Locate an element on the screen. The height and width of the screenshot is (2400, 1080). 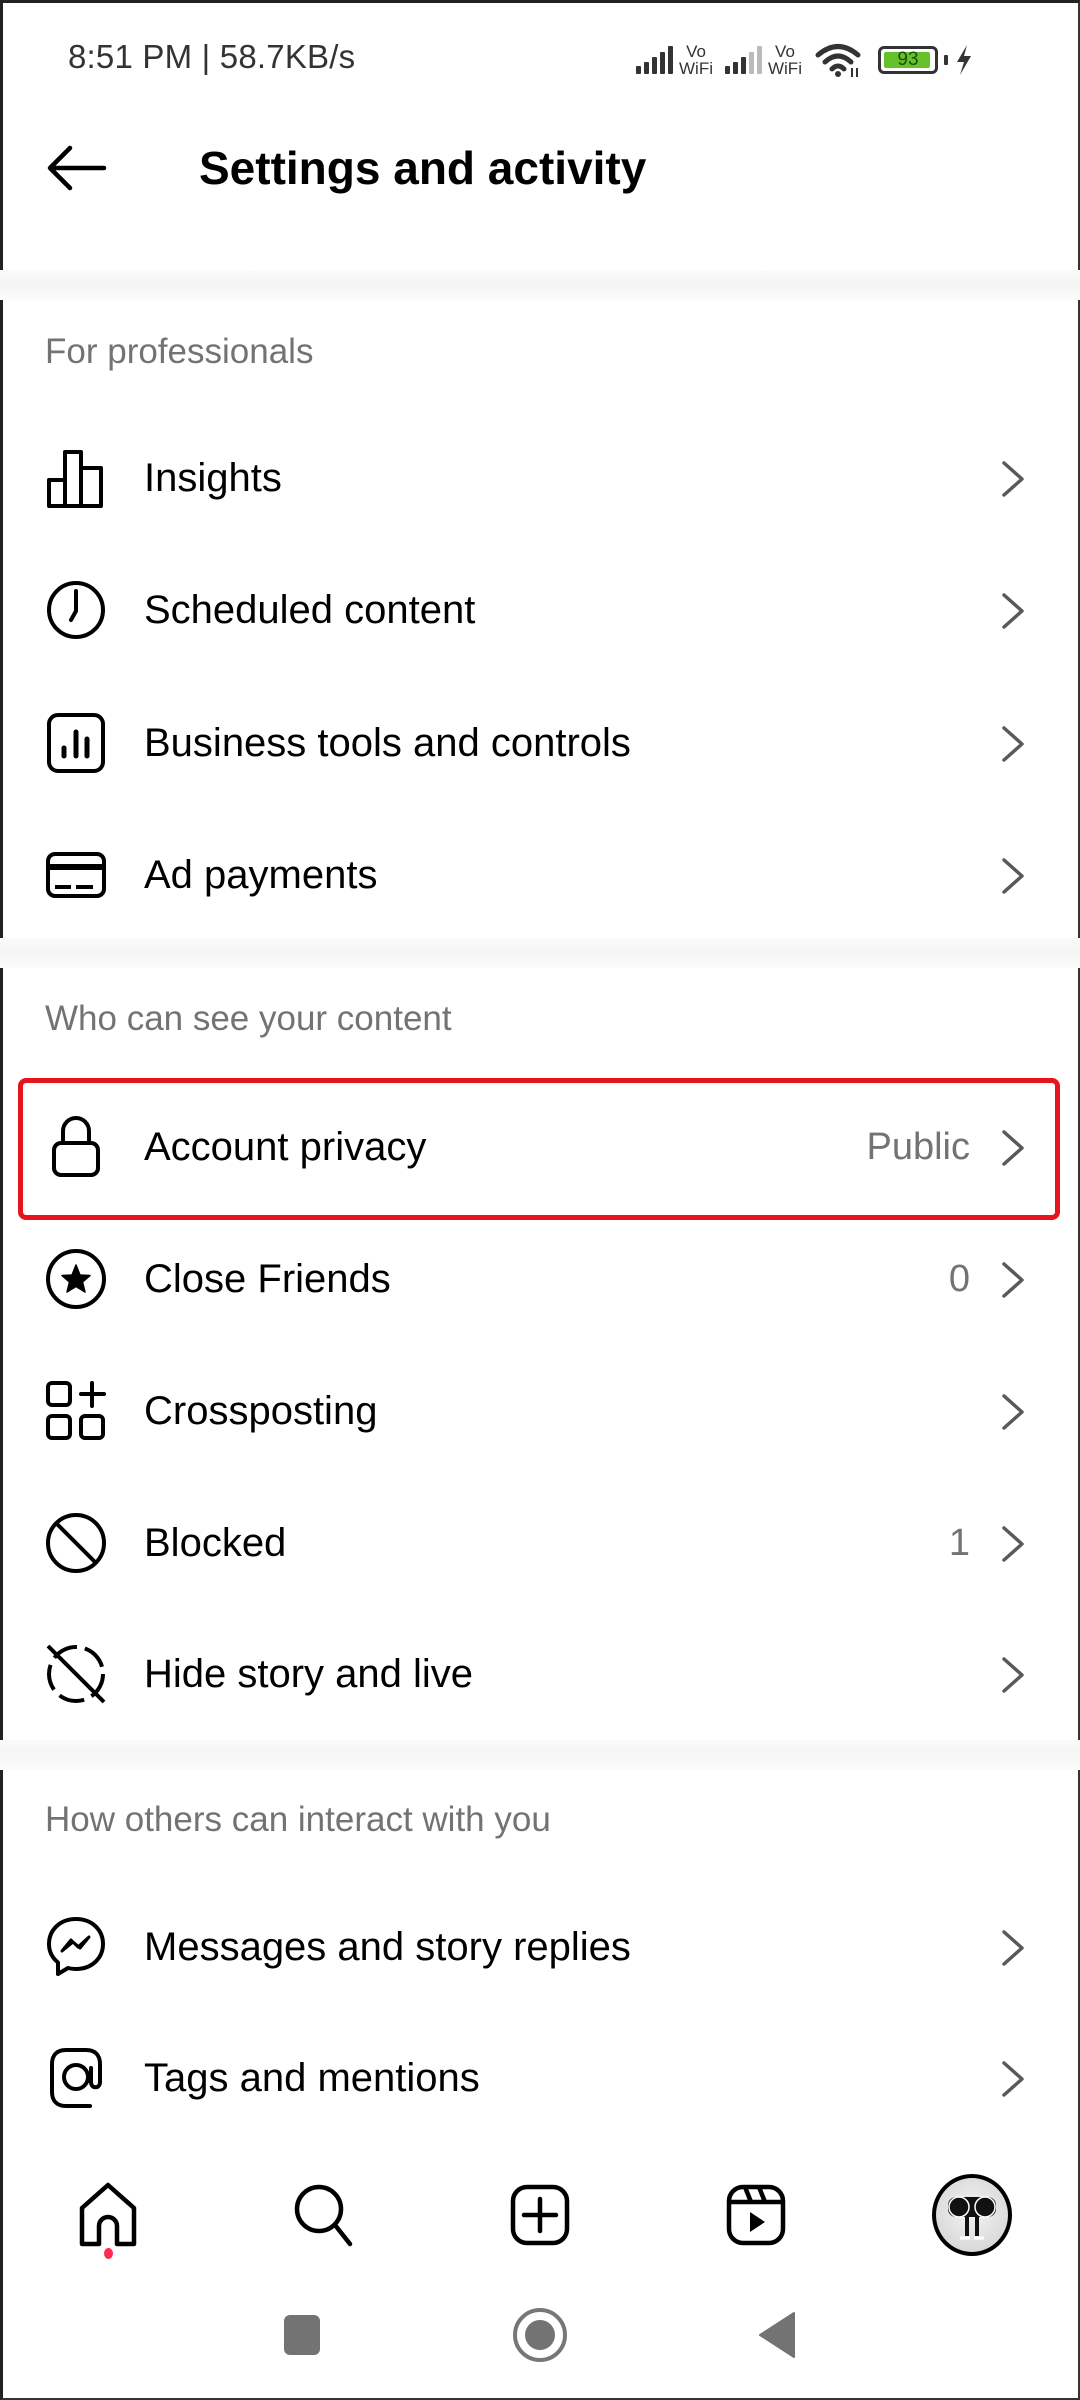
system-navigation-bar is located at coordinates (540, 2335).